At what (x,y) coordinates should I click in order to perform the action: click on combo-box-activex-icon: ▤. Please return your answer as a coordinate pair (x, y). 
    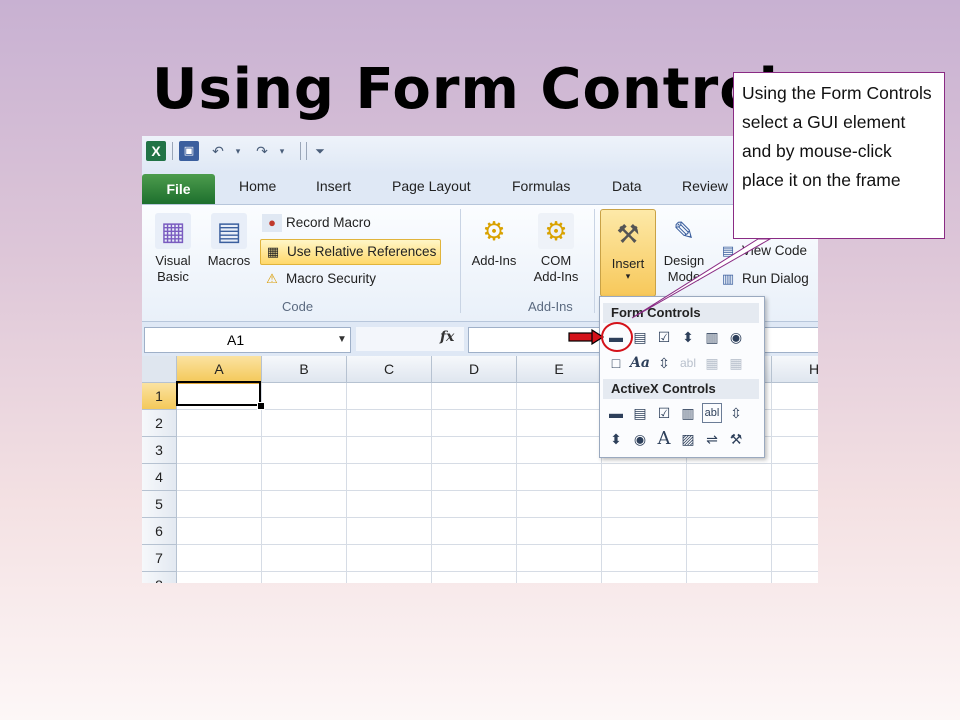
    Looking at the image, I should click on (640, 413).